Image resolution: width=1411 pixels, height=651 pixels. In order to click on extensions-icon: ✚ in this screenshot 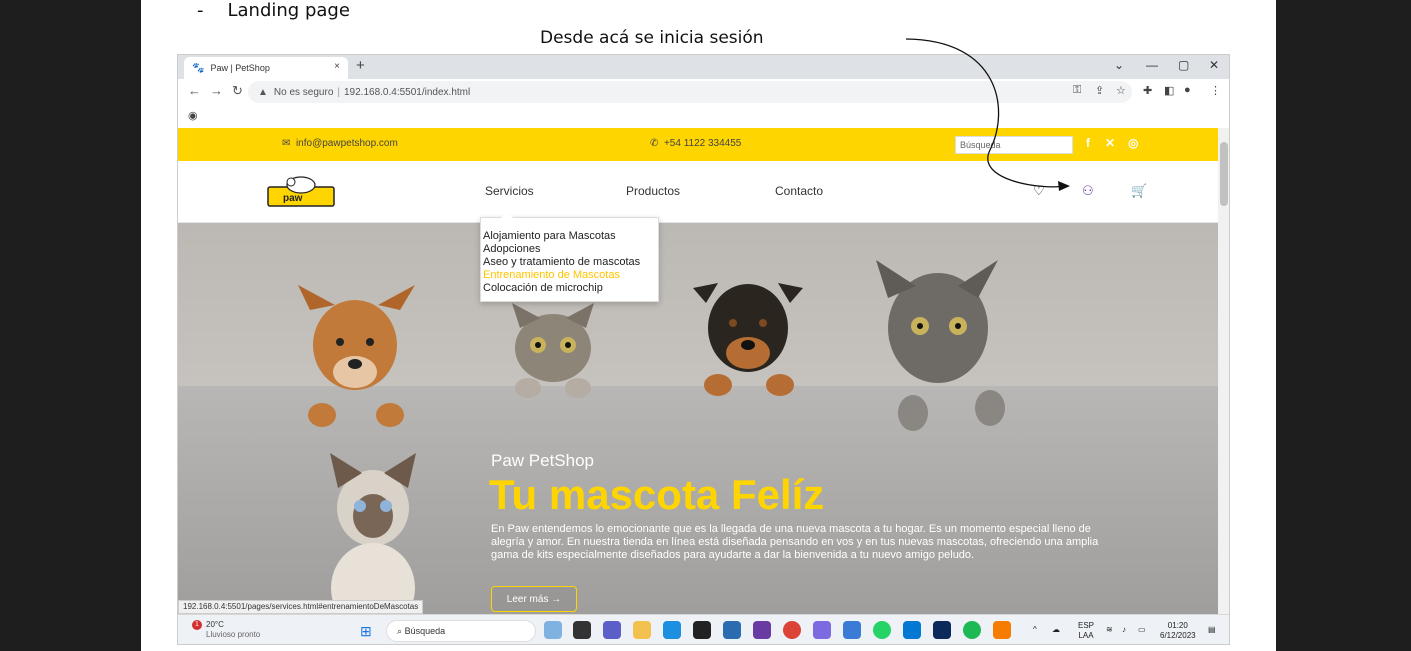, I will do `click(1147, 90)`.